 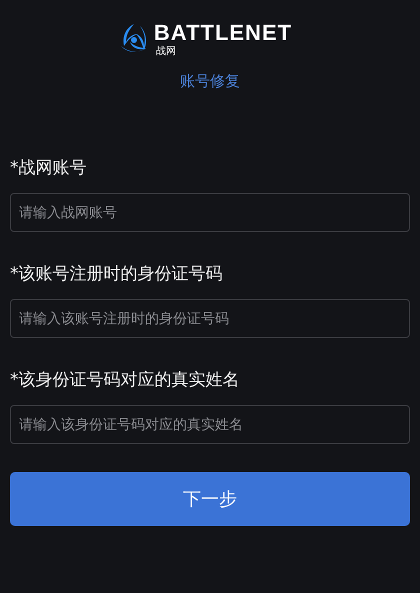 I want to click on next-button: 下一步, so click(x=210, y=499).